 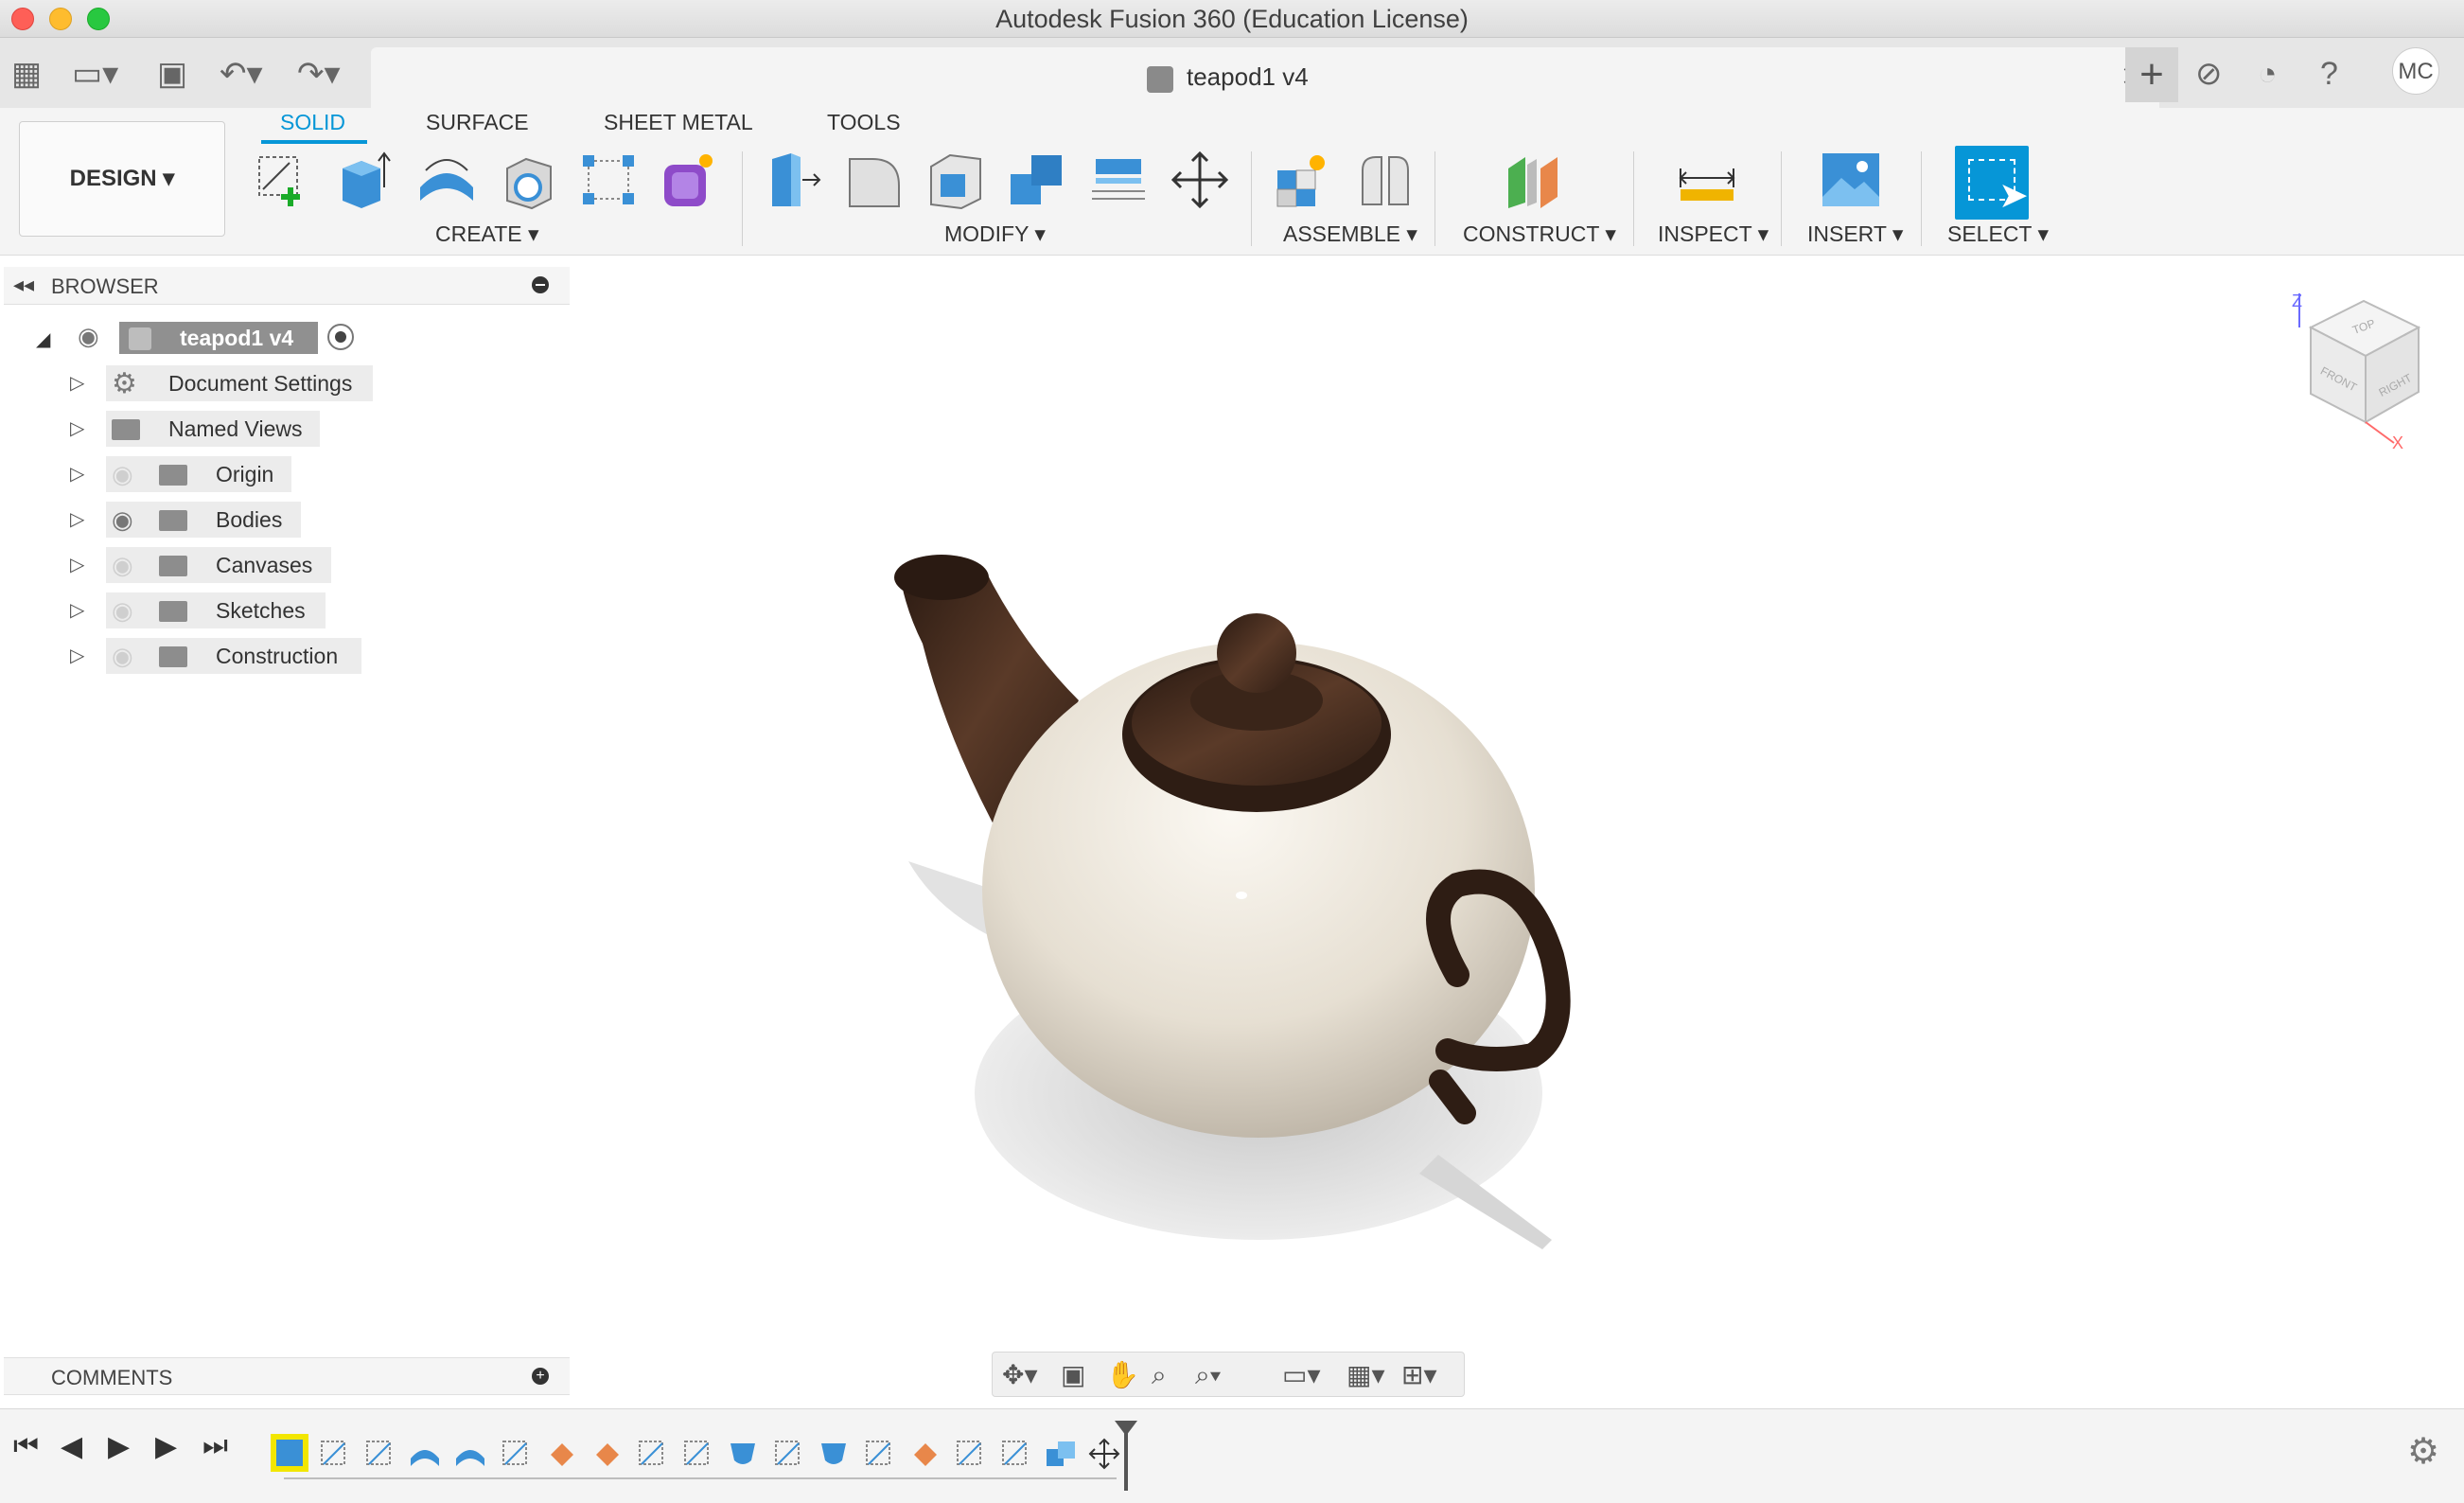 What do you see at coordinates (689, 180) in the screenshot?
I see `create-form-icon` at bounding box center [689, 180].